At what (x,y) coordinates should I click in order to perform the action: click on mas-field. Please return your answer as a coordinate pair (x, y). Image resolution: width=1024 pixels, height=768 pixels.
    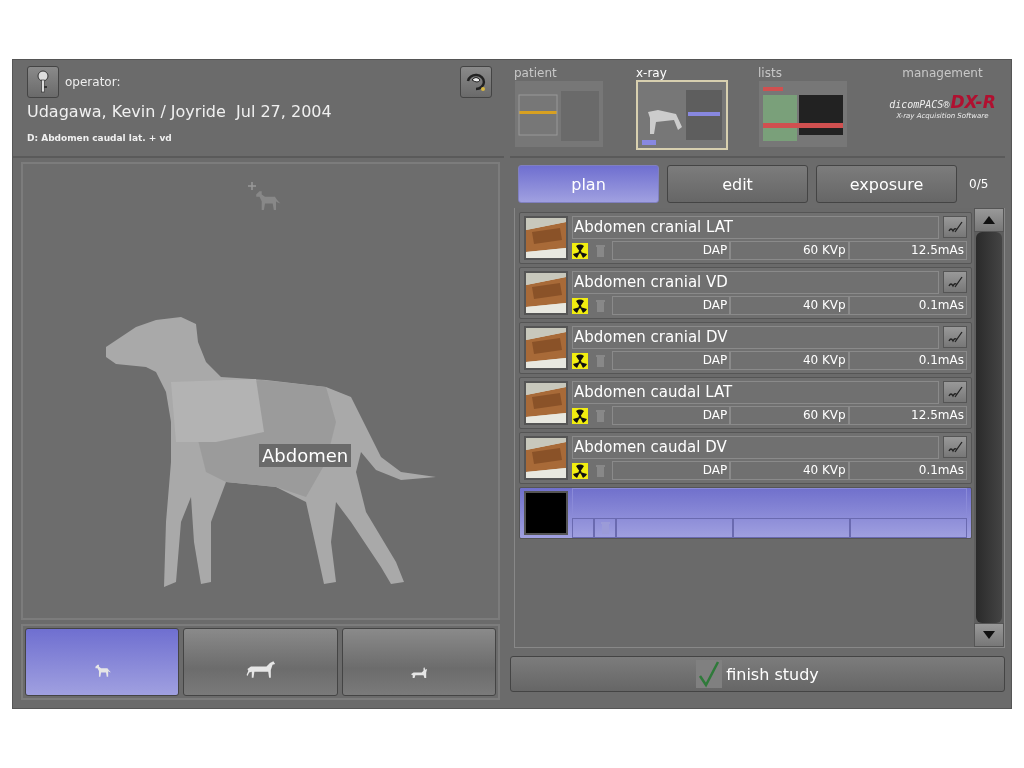
    Looking at the image, I should click on (908, 528).